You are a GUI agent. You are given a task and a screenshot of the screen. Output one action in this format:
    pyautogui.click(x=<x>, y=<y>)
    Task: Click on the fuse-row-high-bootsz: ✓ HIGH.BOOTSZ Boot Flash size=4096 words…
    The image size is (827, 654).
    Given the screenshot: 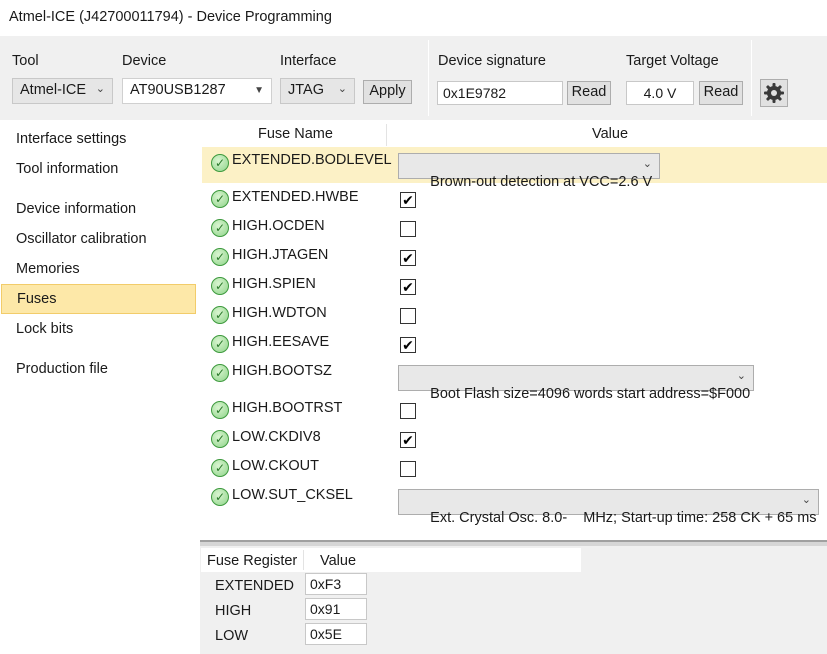 What is the action you would take?
    pyautogui.click(x=514, y=380)
    